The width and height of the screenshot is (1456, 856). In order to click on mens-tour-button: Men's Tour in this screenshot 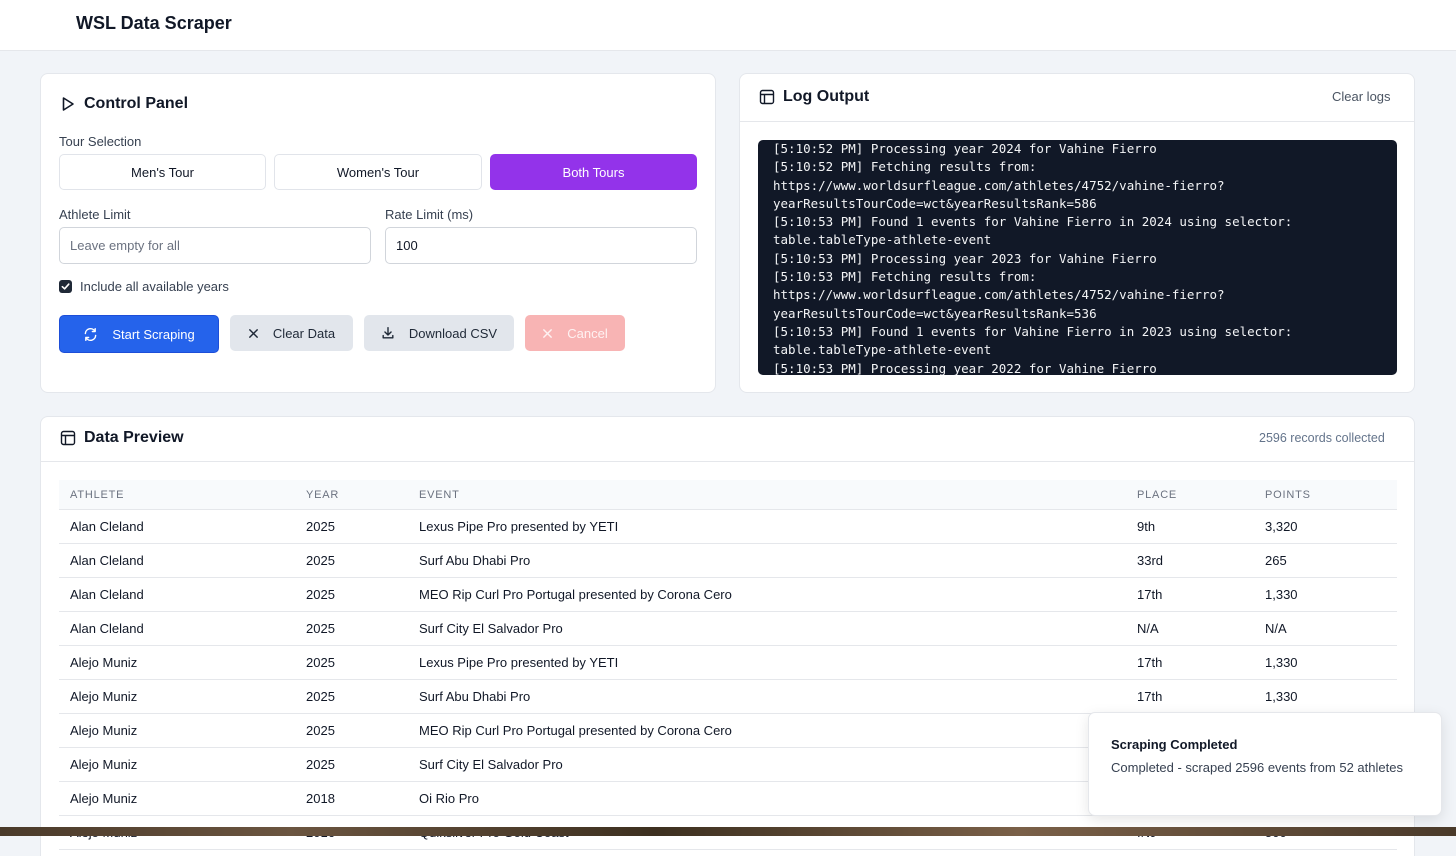, I will do `click(162, 172)`.